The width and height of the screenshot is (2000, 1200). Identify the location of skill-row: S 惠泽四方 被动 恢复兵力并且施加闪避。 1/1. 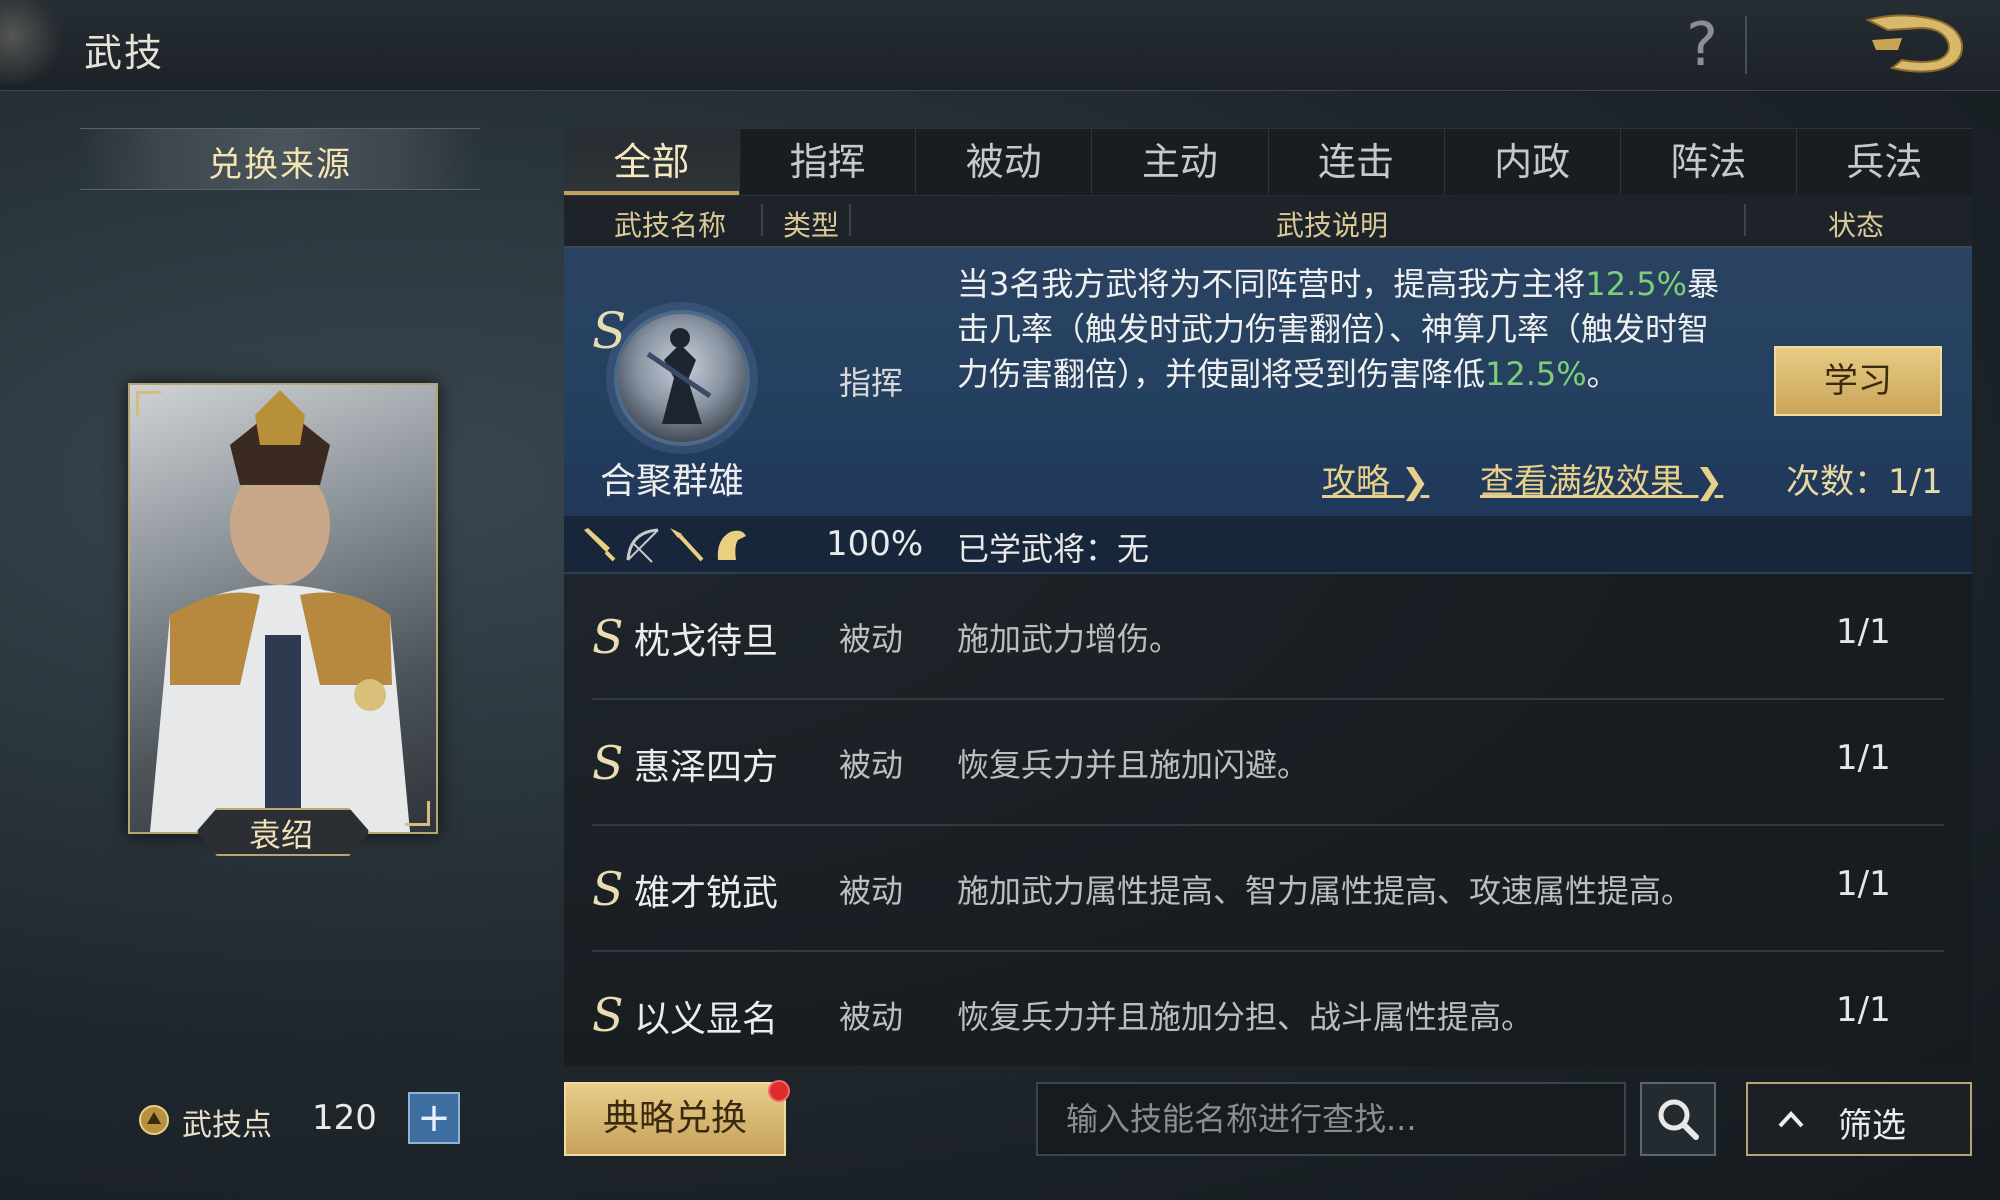
(1268, 763).